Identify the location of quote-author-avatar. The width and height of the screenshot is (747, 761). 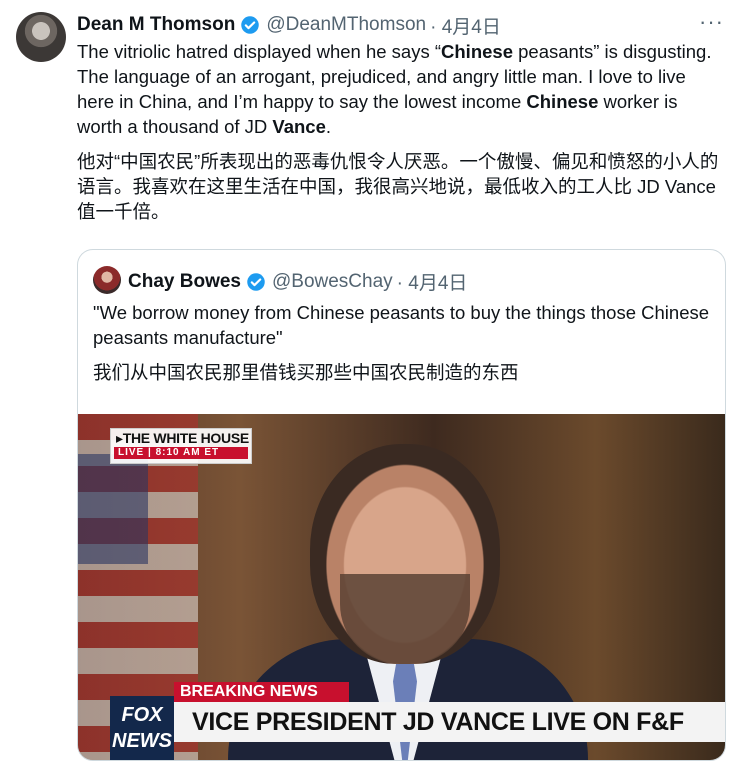
(107, 280).